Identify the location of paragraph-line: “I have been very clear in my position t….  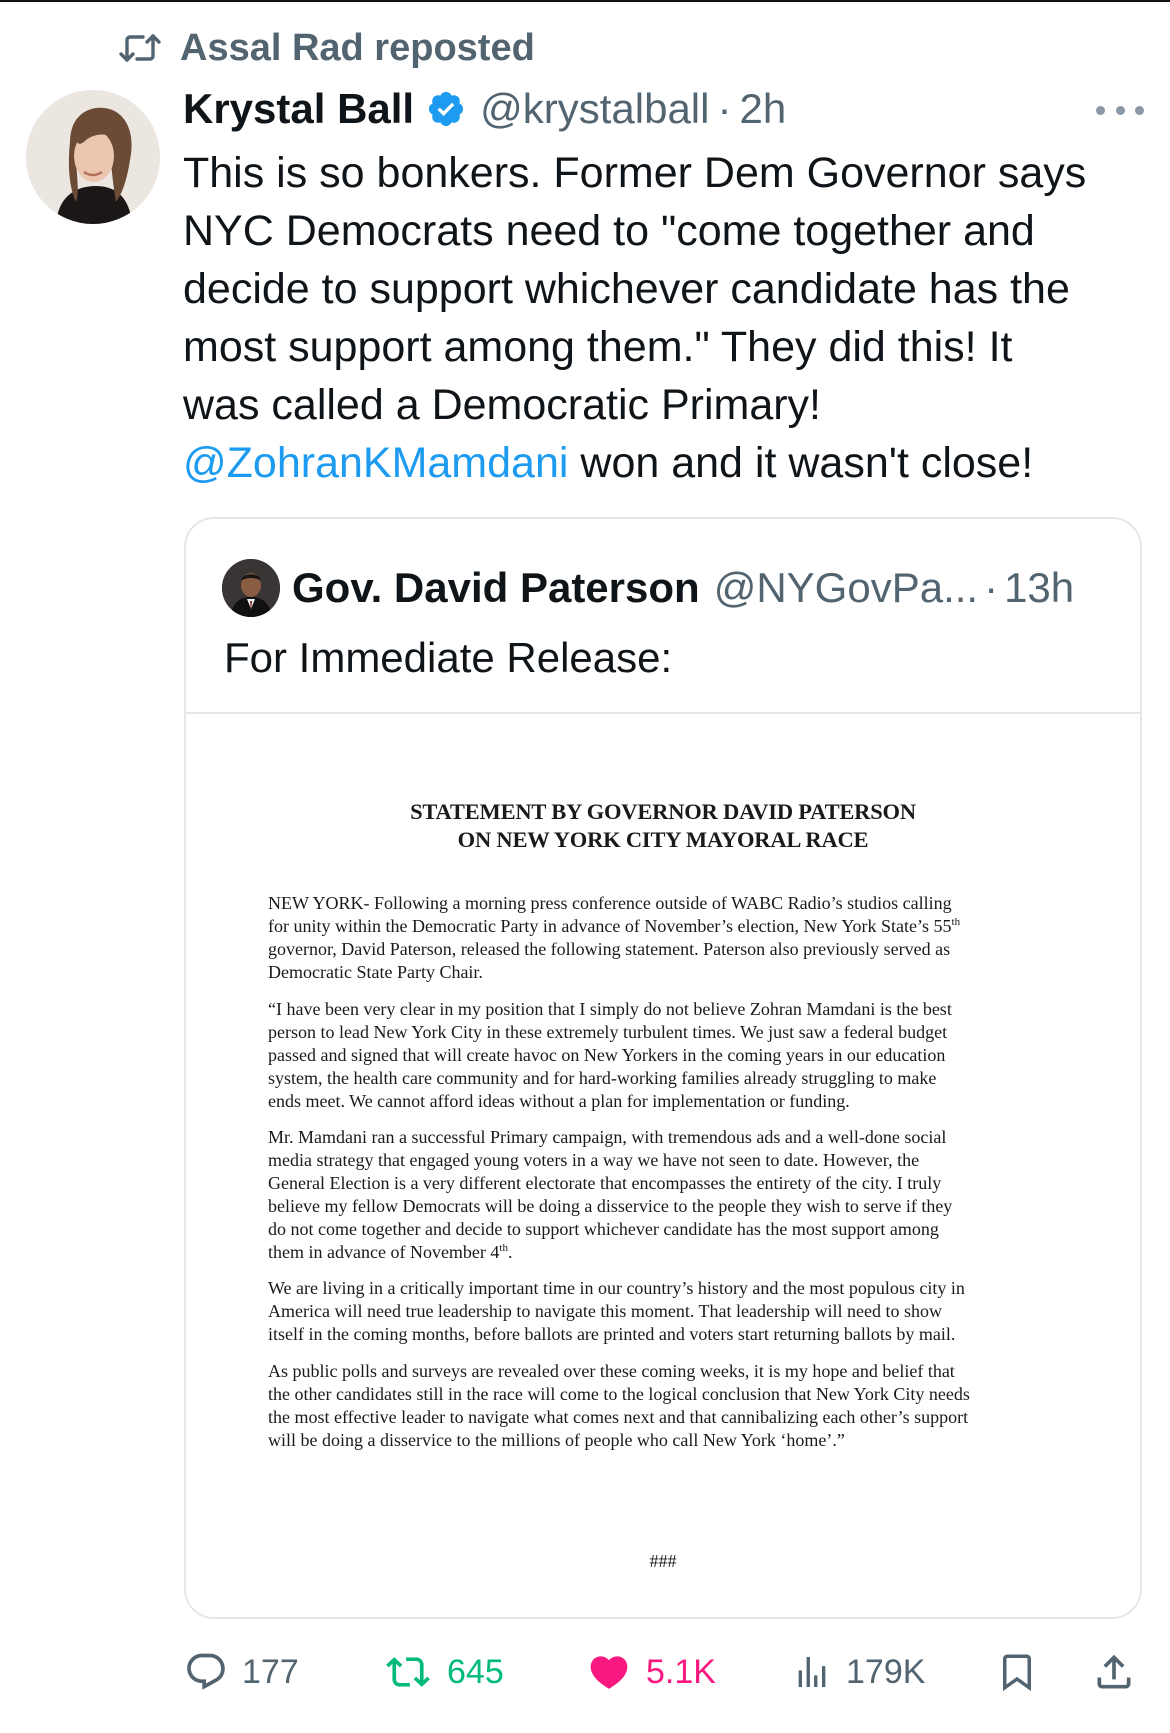
(610, 1009).